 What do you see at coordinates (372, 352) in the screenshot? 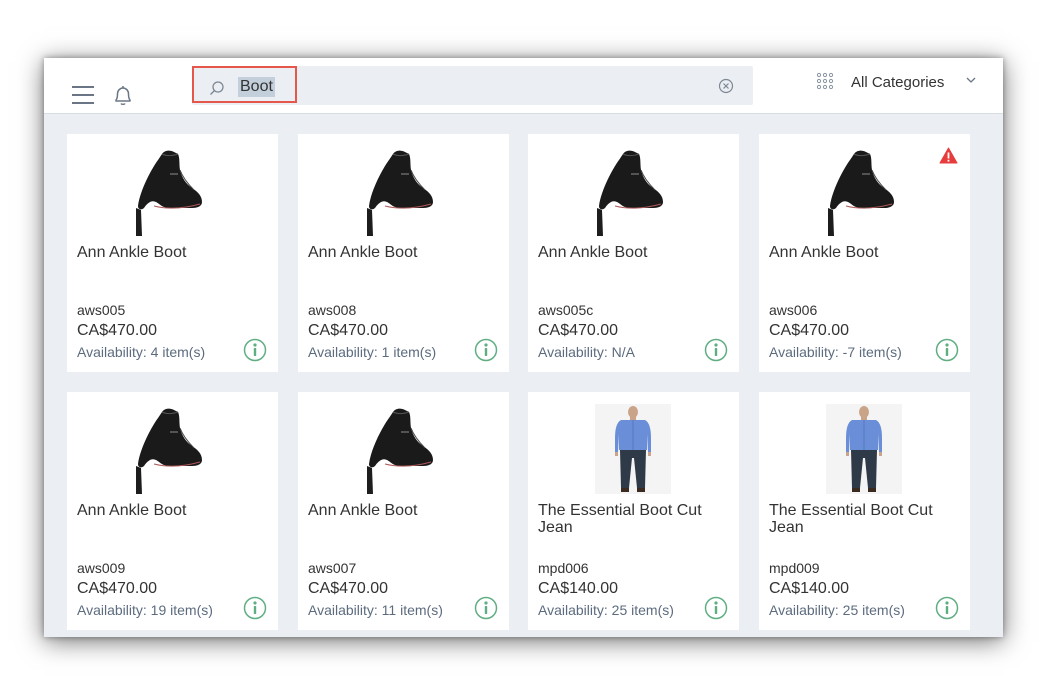
I see `product-availability: Availability: 1 item(s)` at bounding box center [372, 352].